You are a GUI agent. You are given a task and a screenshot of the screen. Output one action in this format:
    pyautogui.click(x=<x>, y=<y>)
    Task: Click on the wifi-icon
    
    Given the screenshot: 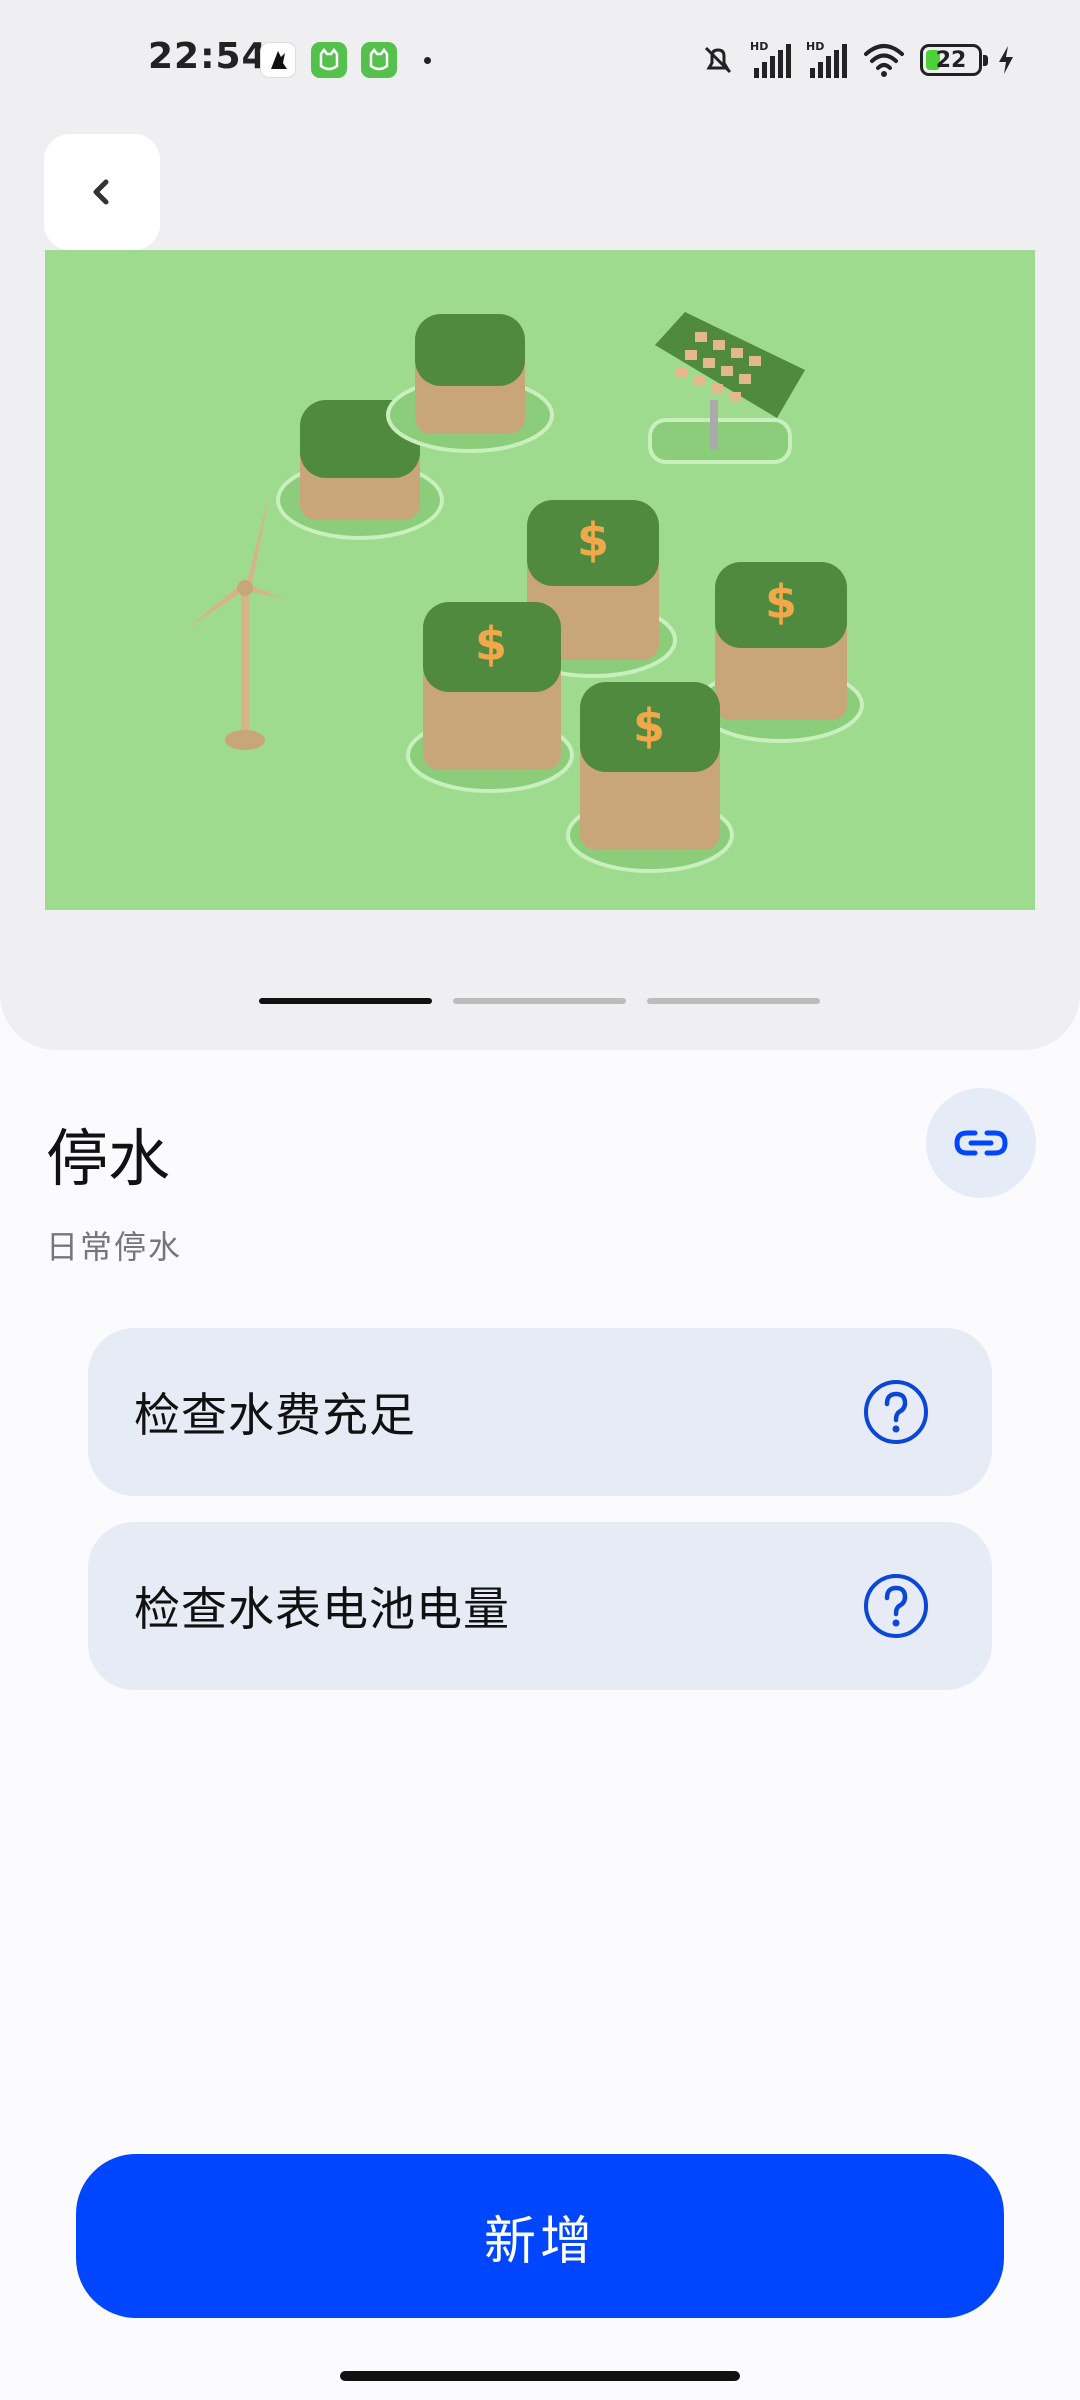 What is the action you would take?
    pyautogui.click(x=884, y=60)
    